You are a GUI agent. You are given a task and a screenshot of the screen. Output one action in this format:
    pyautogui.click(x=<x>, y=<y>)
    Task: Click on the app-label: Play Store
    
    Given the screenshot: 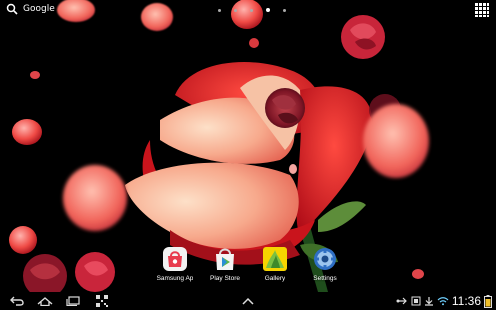 What is the action you would take?
    pyautogui.click(x=225, y=278)
    